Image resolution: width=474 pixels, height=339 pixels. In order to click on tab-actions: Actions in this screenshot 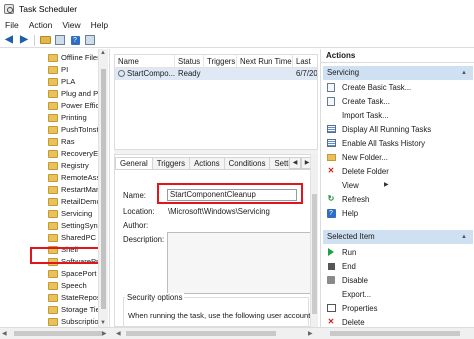, I will do `click(207, 163)`.